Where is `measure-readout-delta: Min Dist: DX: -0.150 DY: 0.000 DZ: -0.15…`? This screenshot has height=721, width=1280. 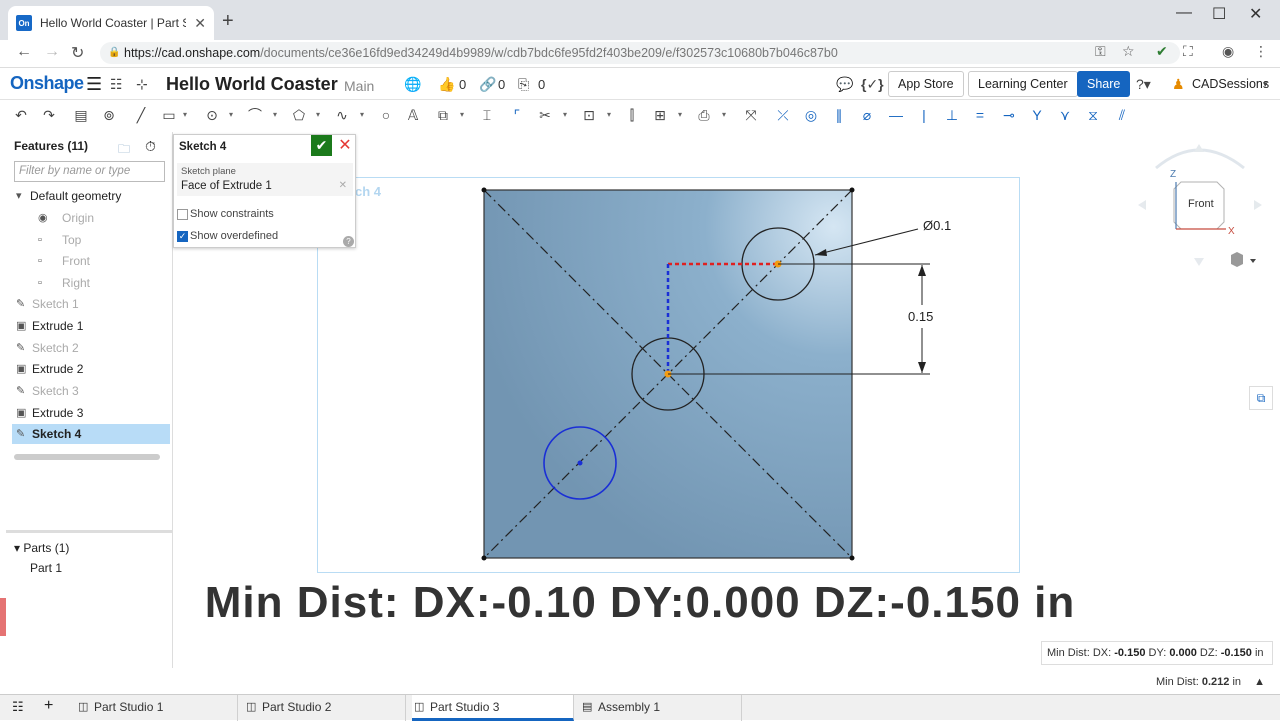 measure-readout-delta: Min Dist: DX: -0.150 DY: 0.000 DZ: -0.15… is located at coordinates (1157, 653).